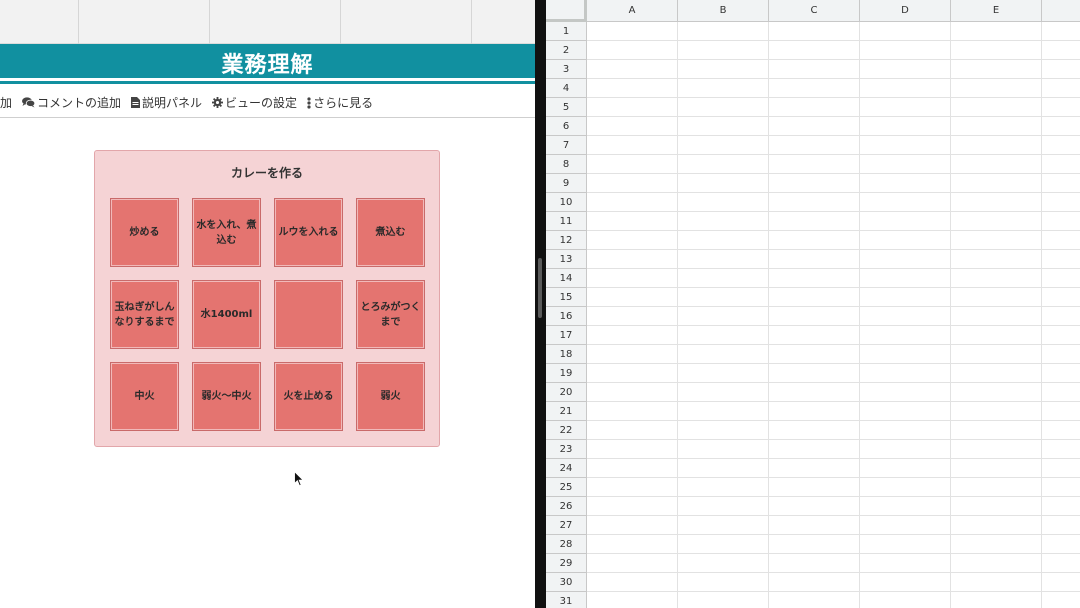  I want to click on card-add-roux: ルウを入れる, so click(308, 232).